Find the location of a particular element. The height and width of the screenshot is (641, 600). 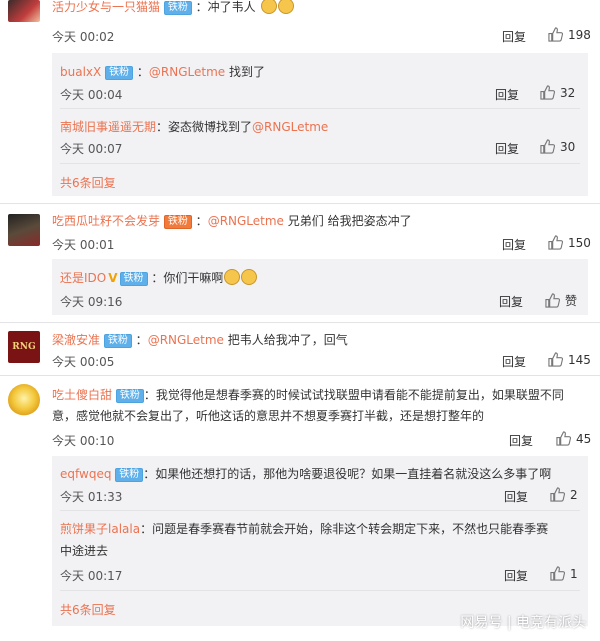

username: eqfwqeq is located at coordinates (85, 474).